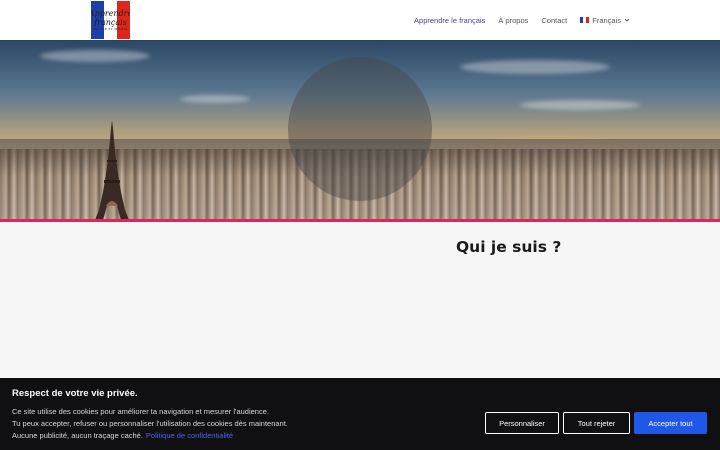  What do you see at coordinates (360, 220) in the screenshot?
I see `hero-accent-bar` at bounding box center [360, 220].